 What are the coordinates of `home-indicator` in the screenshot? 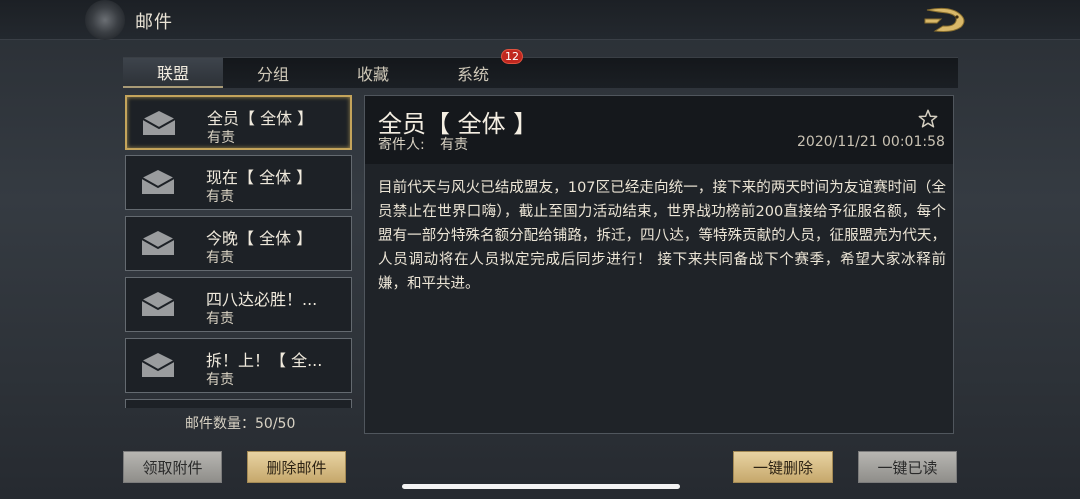 It's located at (541, 486).